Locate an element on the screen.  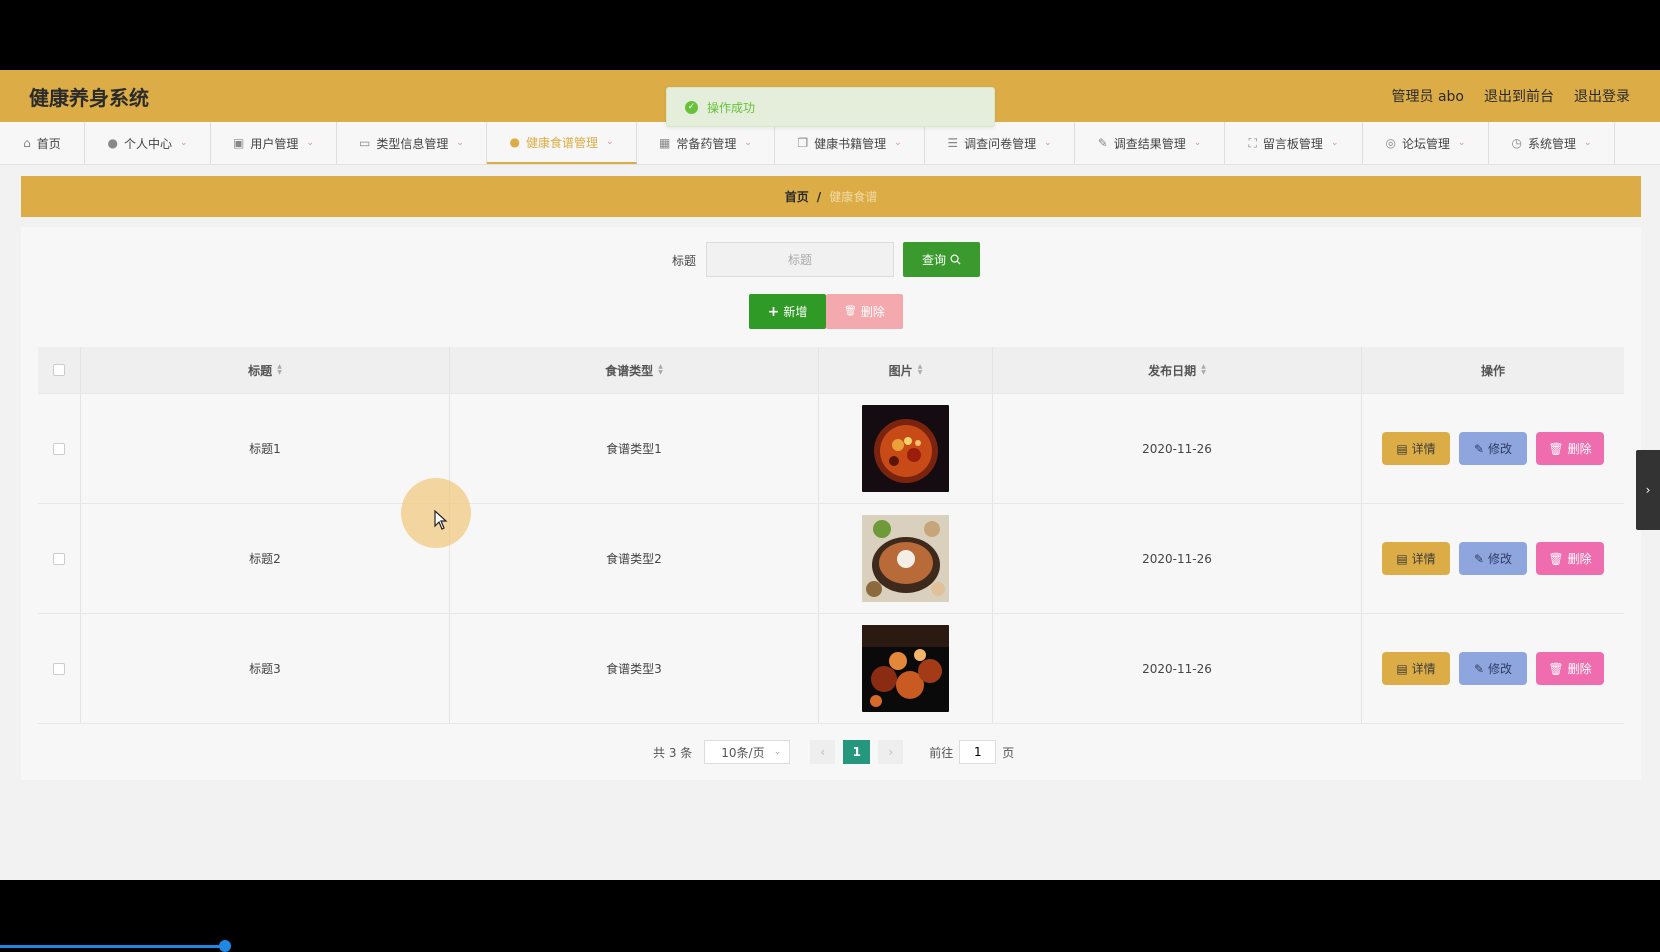
admin-user-link: 管理员 abo is located at coordinates (1428, 96).